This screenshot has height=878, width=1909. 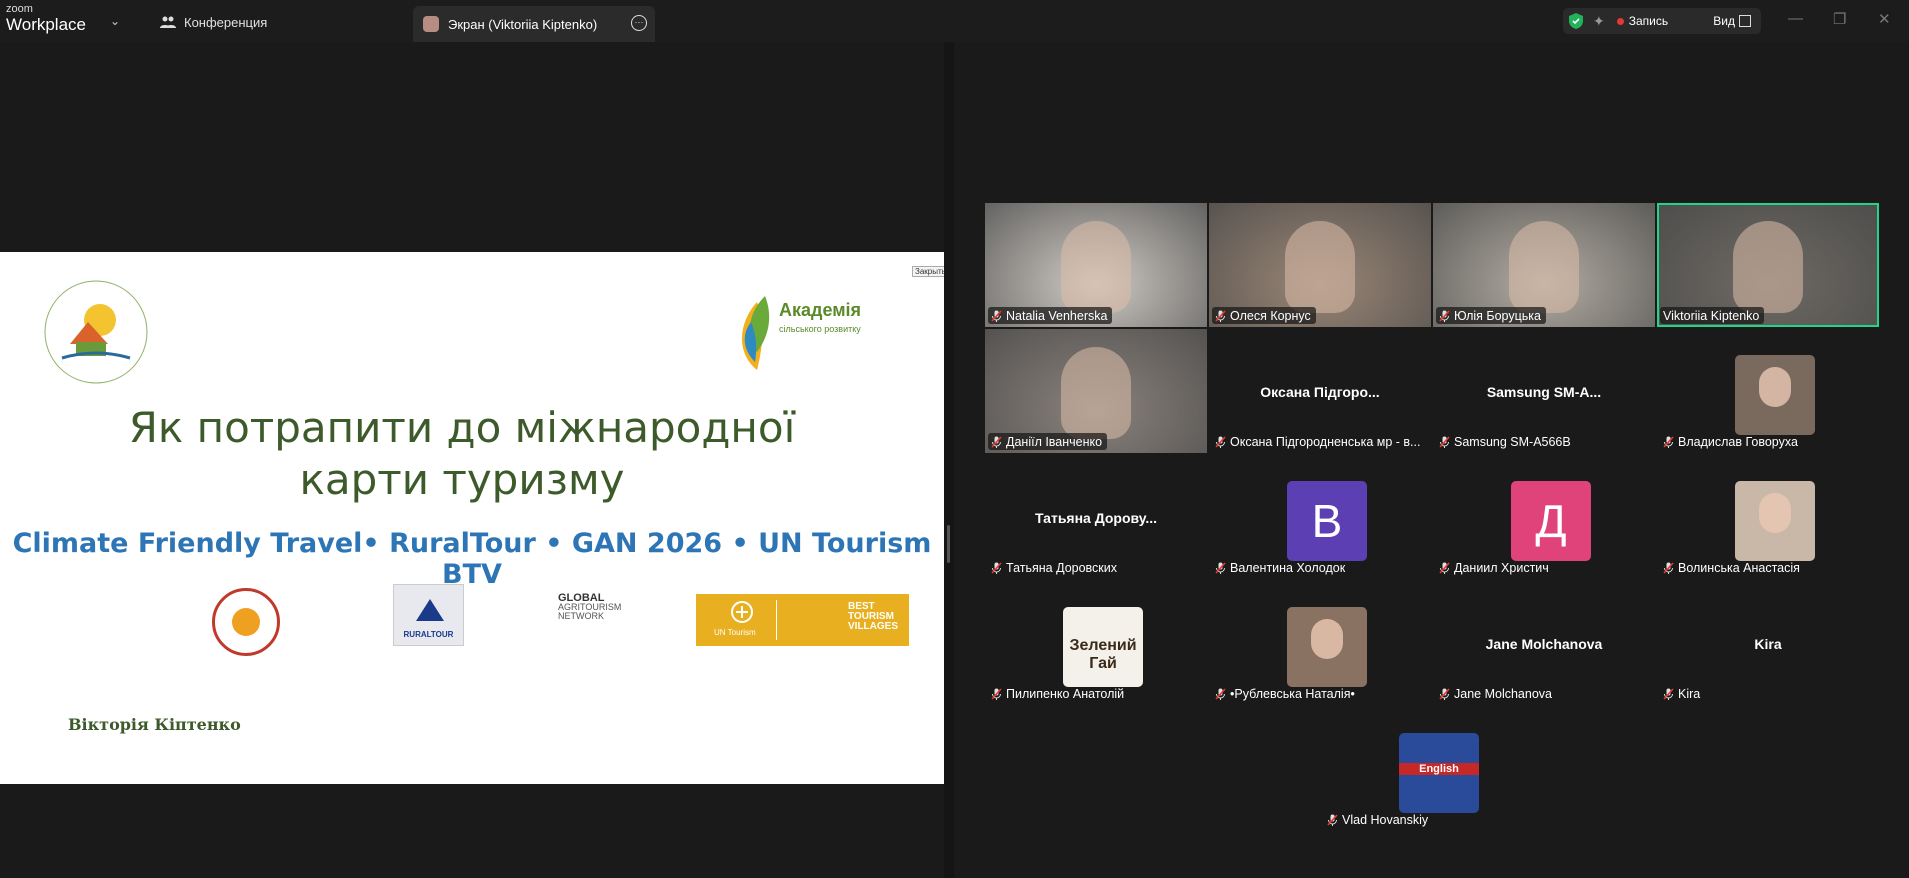 What do you see at coordinates (1497, 315) in the screenshot?
I see `participant-name: Юлія Боруцька` at bounding box center [1497, 315].